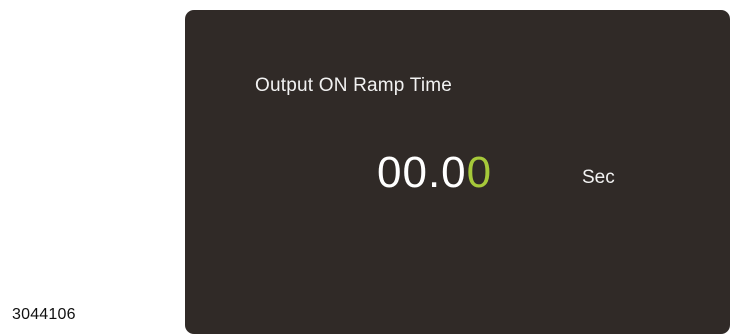  I want to click on ramp-time-value: 00.0 0, so click(434, 178).